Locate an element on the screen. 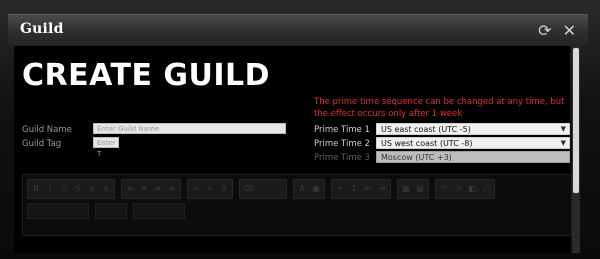 The width and height of the screenshot is (600, 259). fullscreen-icon: ⤢ is located at coordinates (486, 189).